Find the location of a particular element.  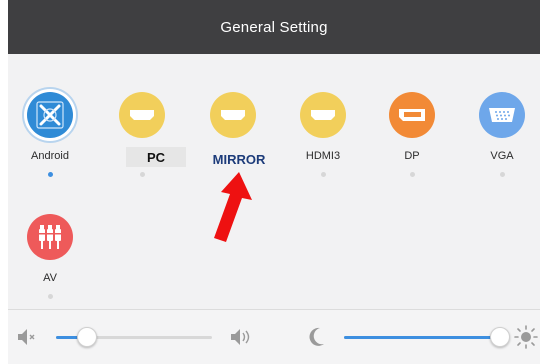

annotation-arrow-icon is located at coordinates (233, 207).